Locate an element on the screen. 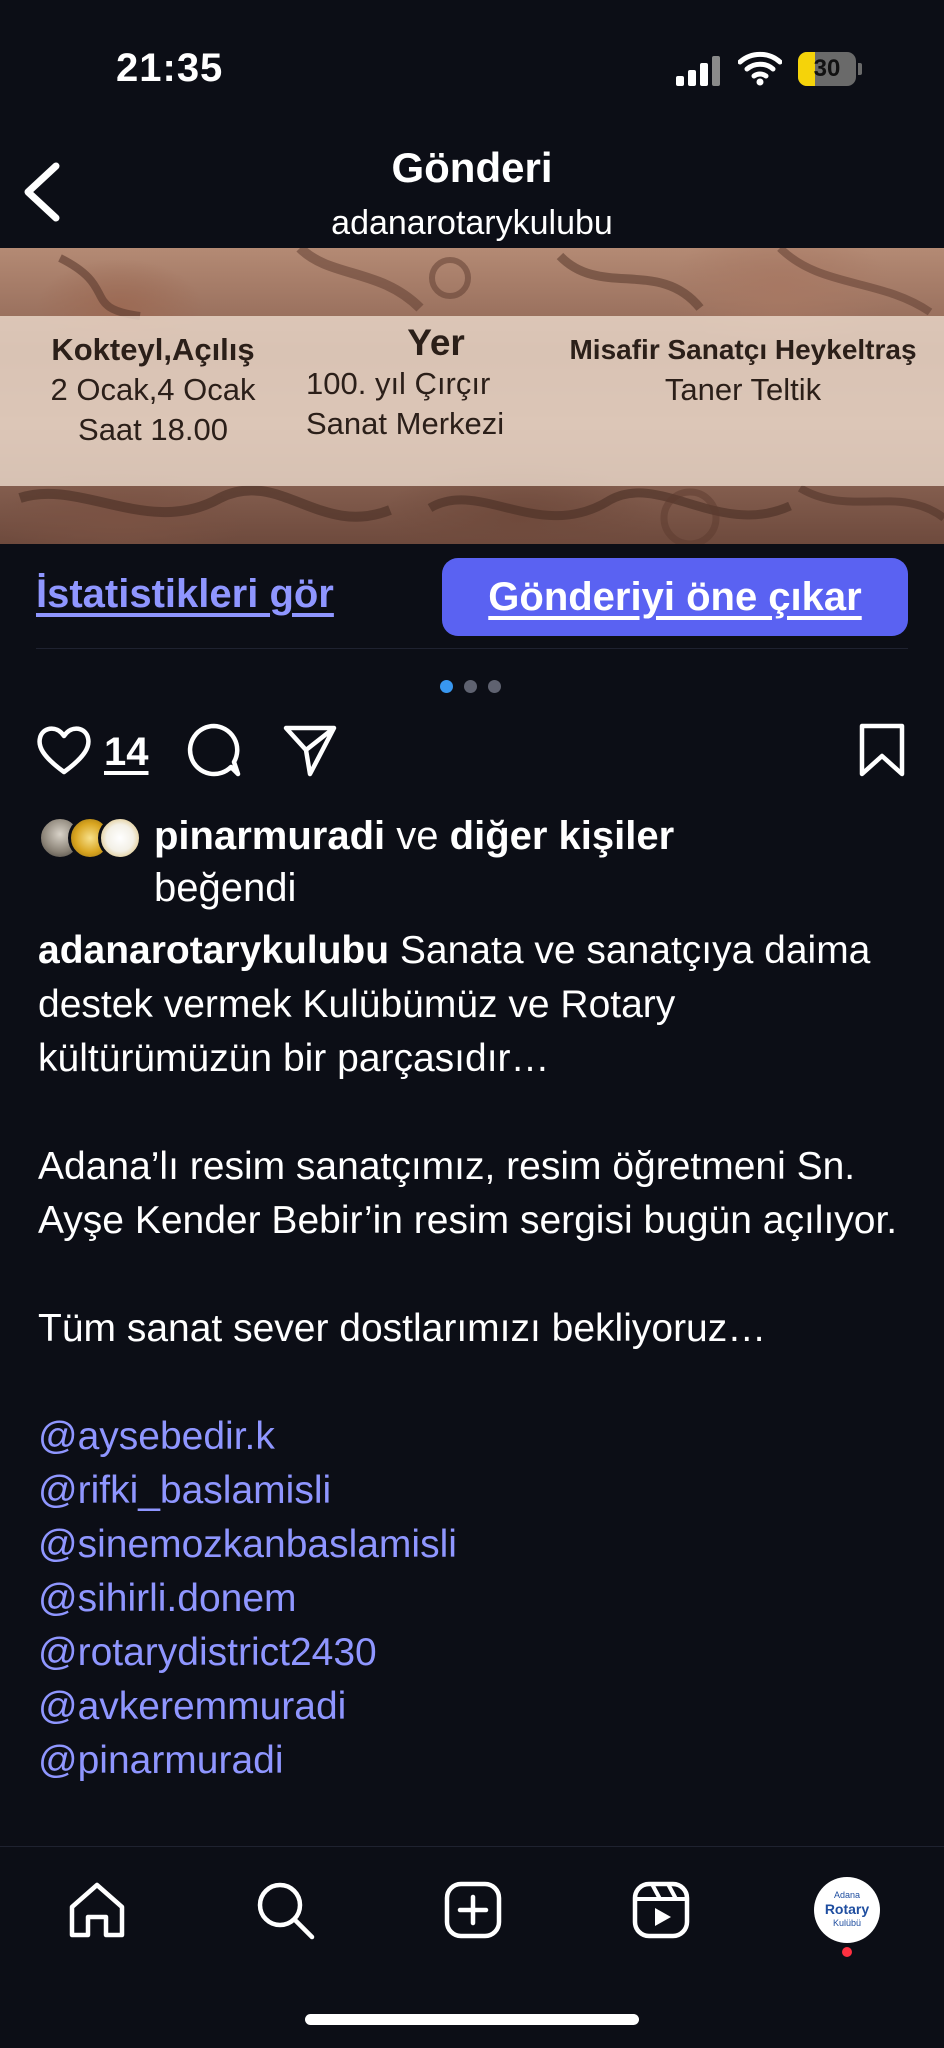 The width and height of the screenshot is (944, 2048). event-time-block: Kokteyl,Açılış 2 Ocak,4 Ocak Saat 18.00 is located at coordinates (153, 390).